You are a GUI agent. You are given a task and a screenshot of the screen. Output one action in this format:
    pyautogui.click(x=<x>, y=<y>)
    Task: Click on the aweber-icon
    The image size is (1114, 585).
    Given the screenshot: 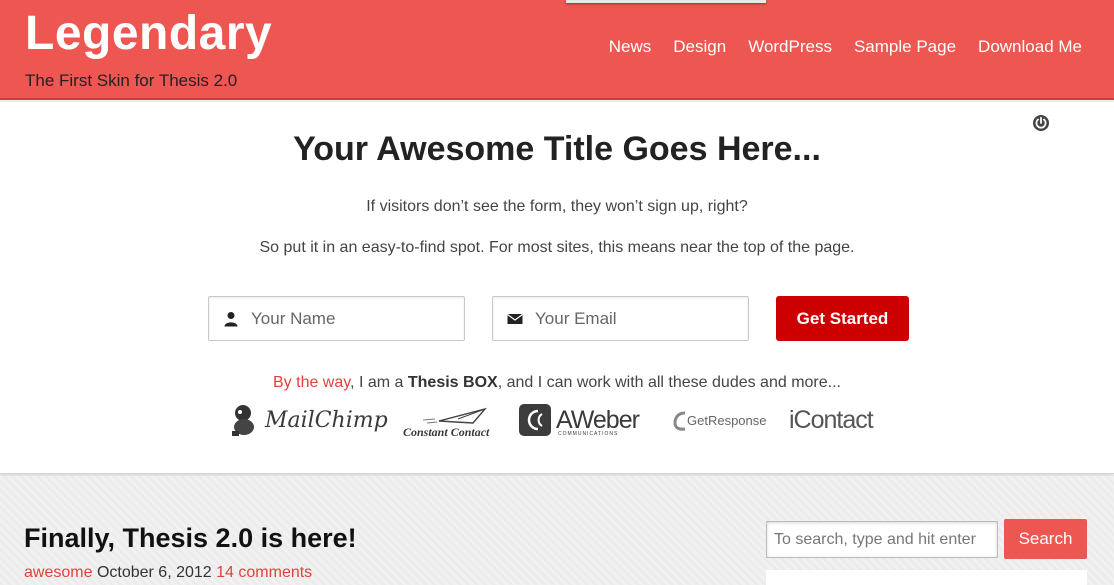 What is the action you would take?
    pyautogui.click(x=535, y=420)
    